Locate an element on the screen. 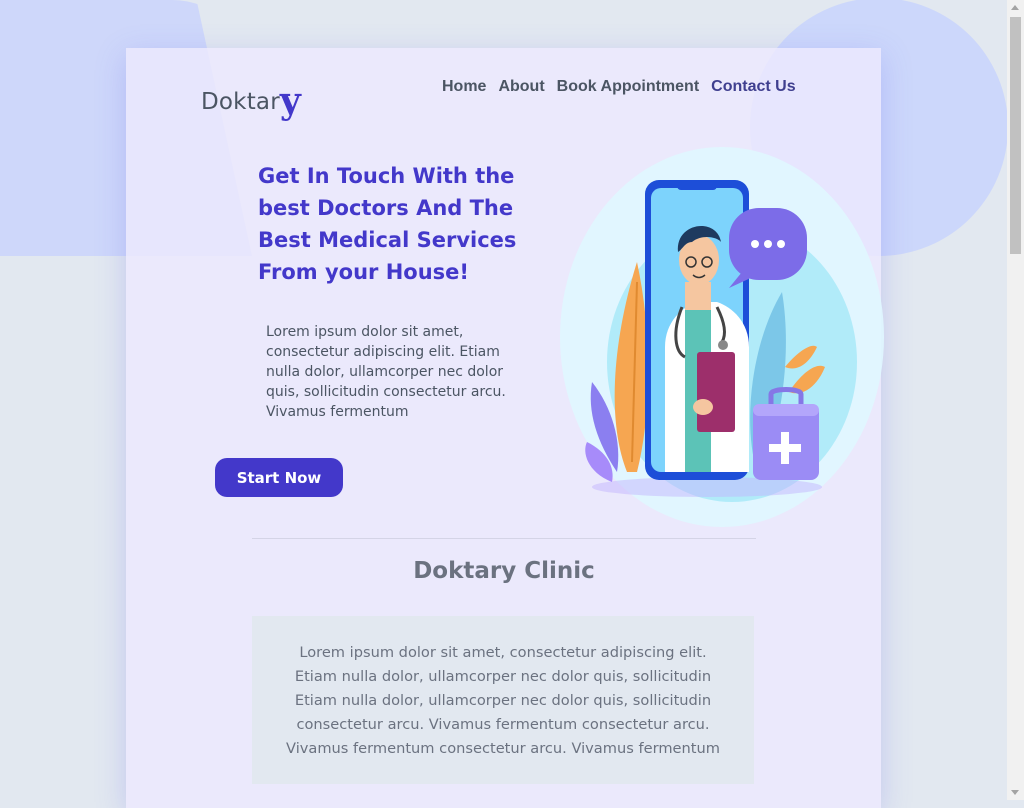  logo-accent: y is located at coordinates (290, 101).